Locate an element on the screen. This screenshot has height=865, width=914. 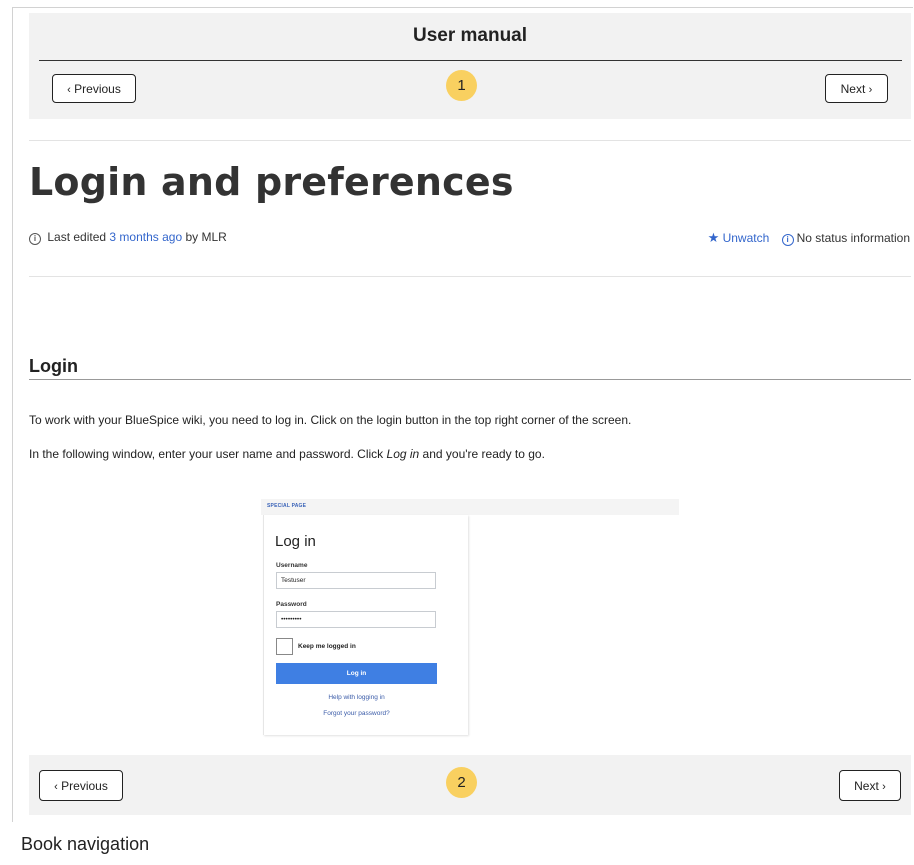
unwatch-link: ★ Unwatch is located at coordinates (740, 237).